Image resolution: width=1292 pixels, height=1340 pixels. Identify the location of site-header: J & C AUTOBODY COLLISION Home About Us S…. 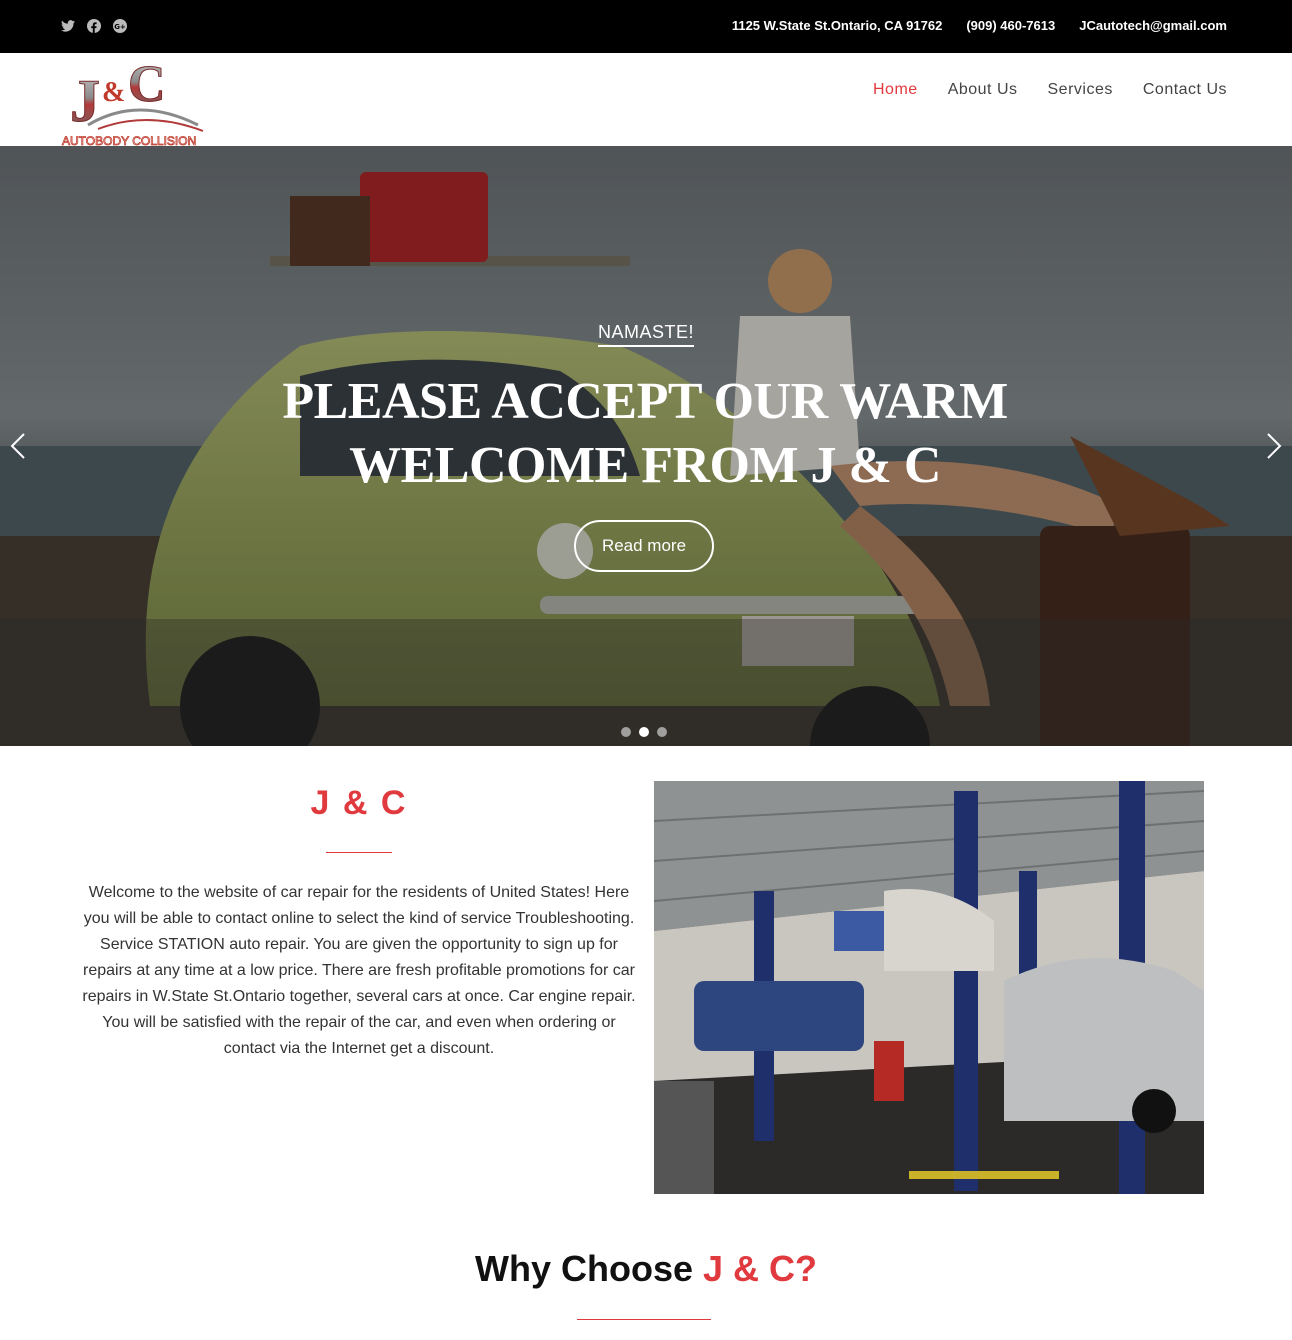
(646, 100).